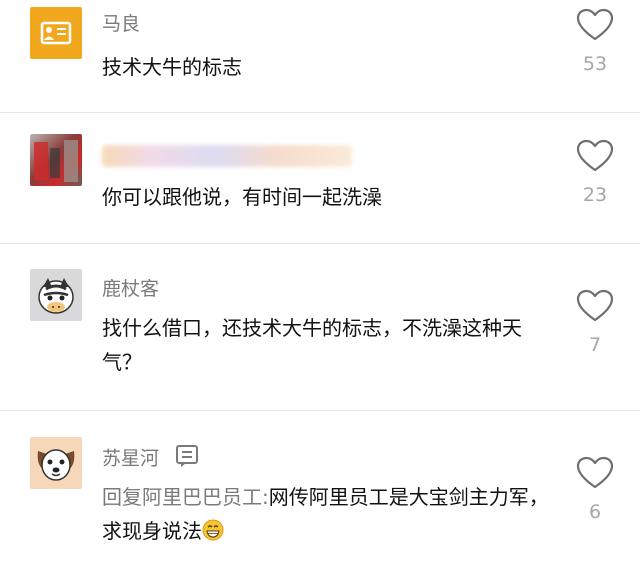 Image resolution: width=640 pixels, height=572 pixels. I want to click on commenter-name-blurred, so click(227, 156).